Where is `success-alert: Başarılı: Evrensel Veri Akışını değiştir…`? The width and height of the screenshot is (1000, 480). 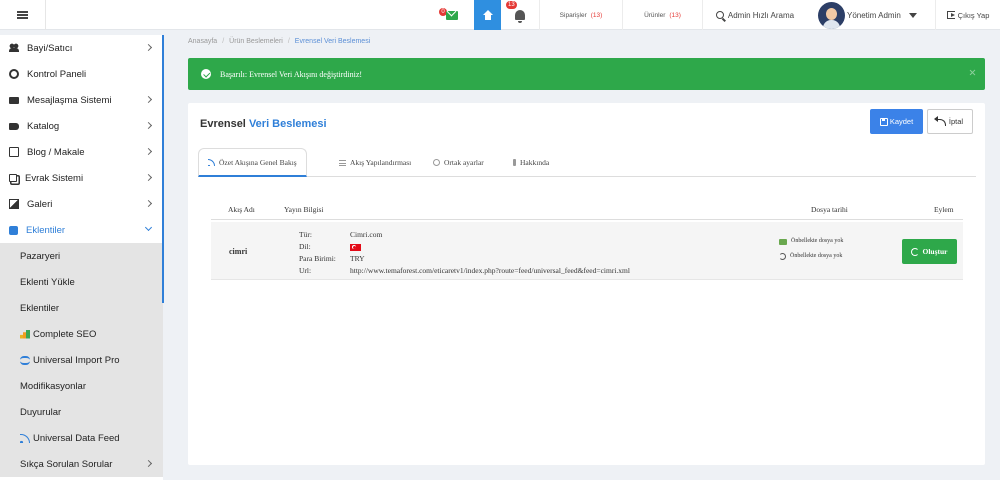
success-alert: Başarılı: Evrensel Veri Akışını değiştir… is located at coordinates (586, 74).